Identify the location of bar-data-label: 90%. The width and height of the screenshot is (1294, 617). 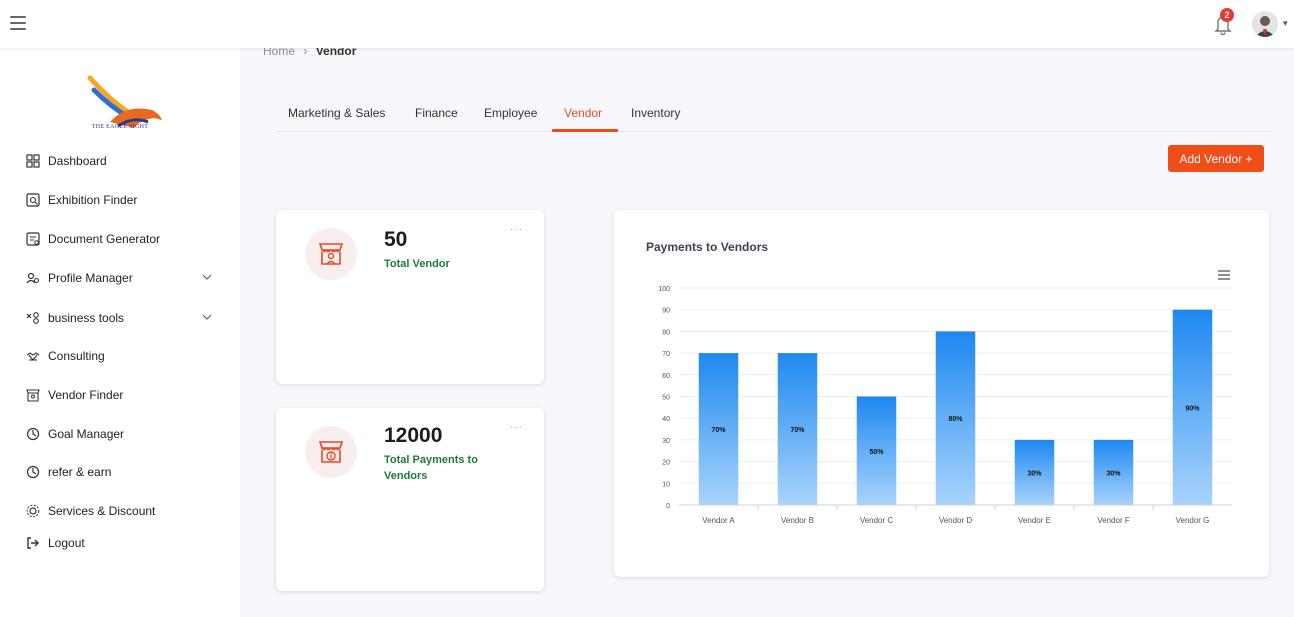
(1192, 408).